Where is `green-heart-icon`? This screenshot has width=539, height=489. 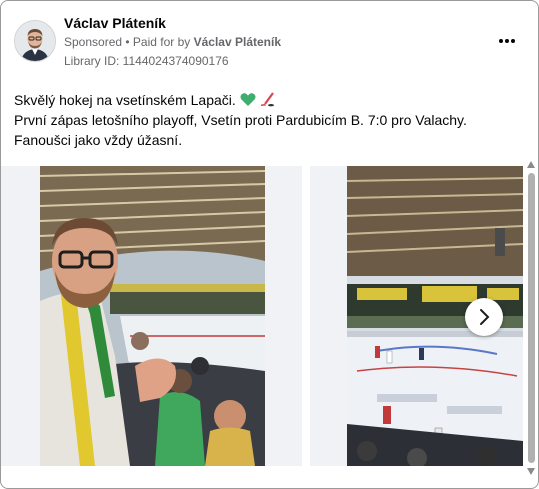
green-heart-icon is located at coordinates (248, 99).